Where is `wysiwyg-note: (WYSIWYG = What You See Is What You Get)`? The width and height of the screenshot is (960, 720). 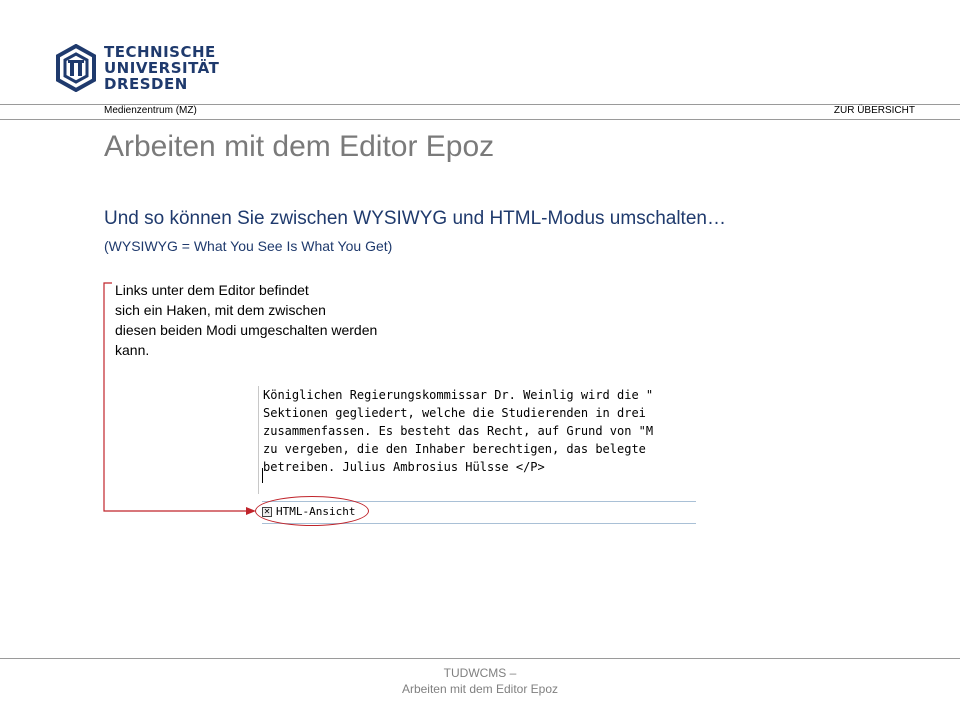
wysiwyg-note: (WYSIWYG = What You See Is What You Get) is located at coordinates (248, 246).